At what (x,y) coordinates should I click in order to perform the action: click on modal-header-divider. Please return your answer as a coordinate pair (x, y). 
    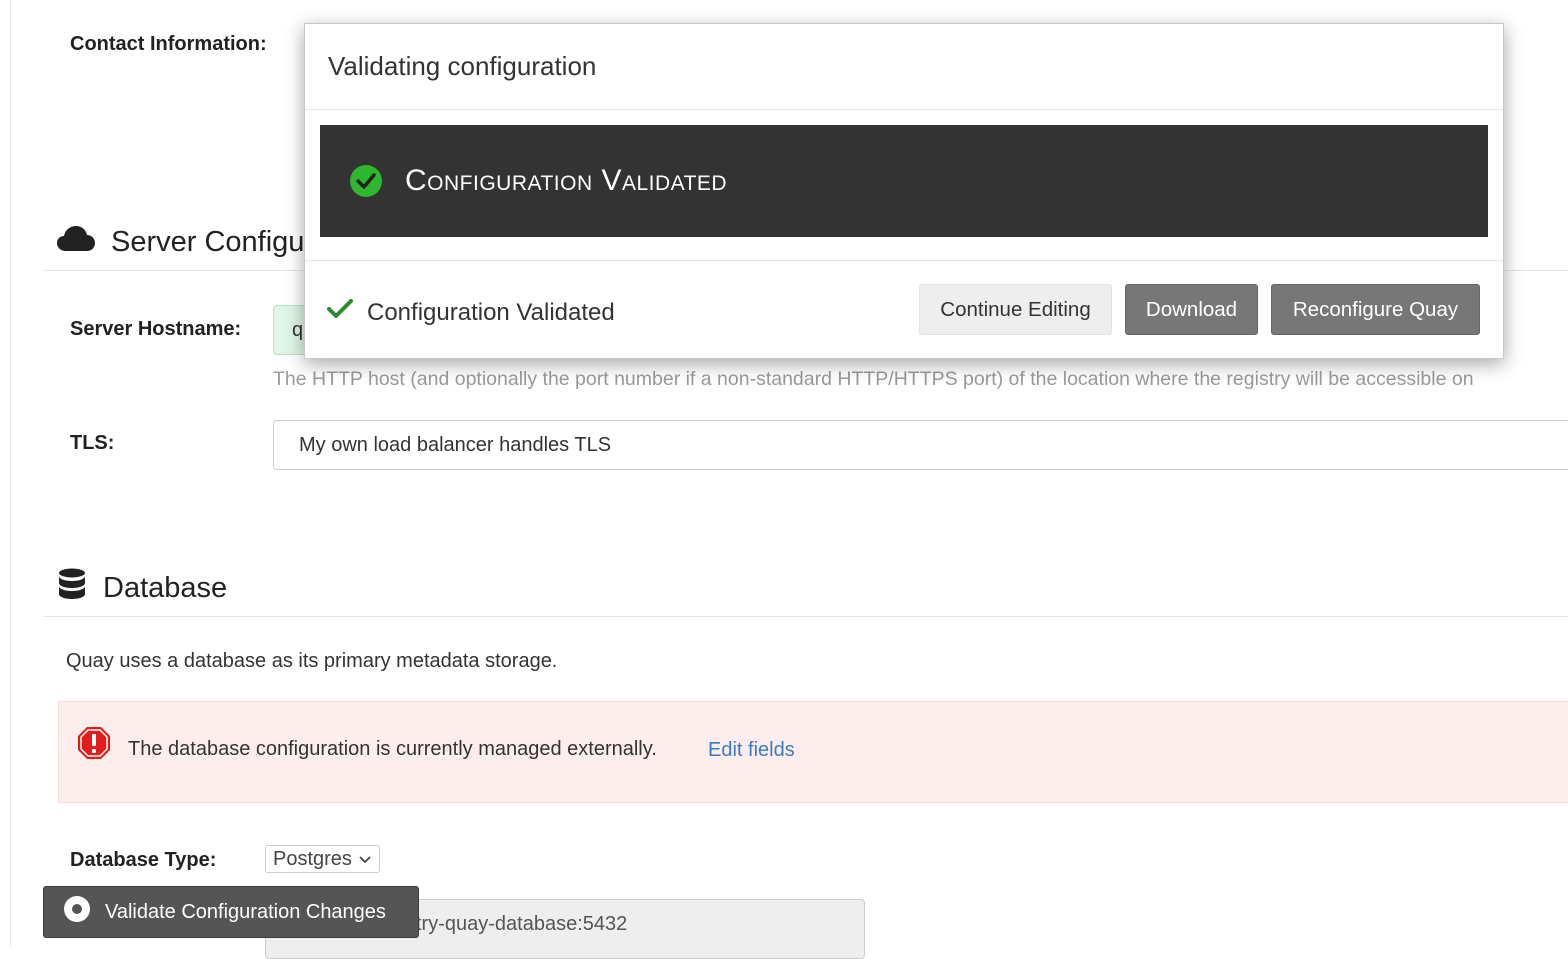
    Looking at the image, I should click on (904, 109).